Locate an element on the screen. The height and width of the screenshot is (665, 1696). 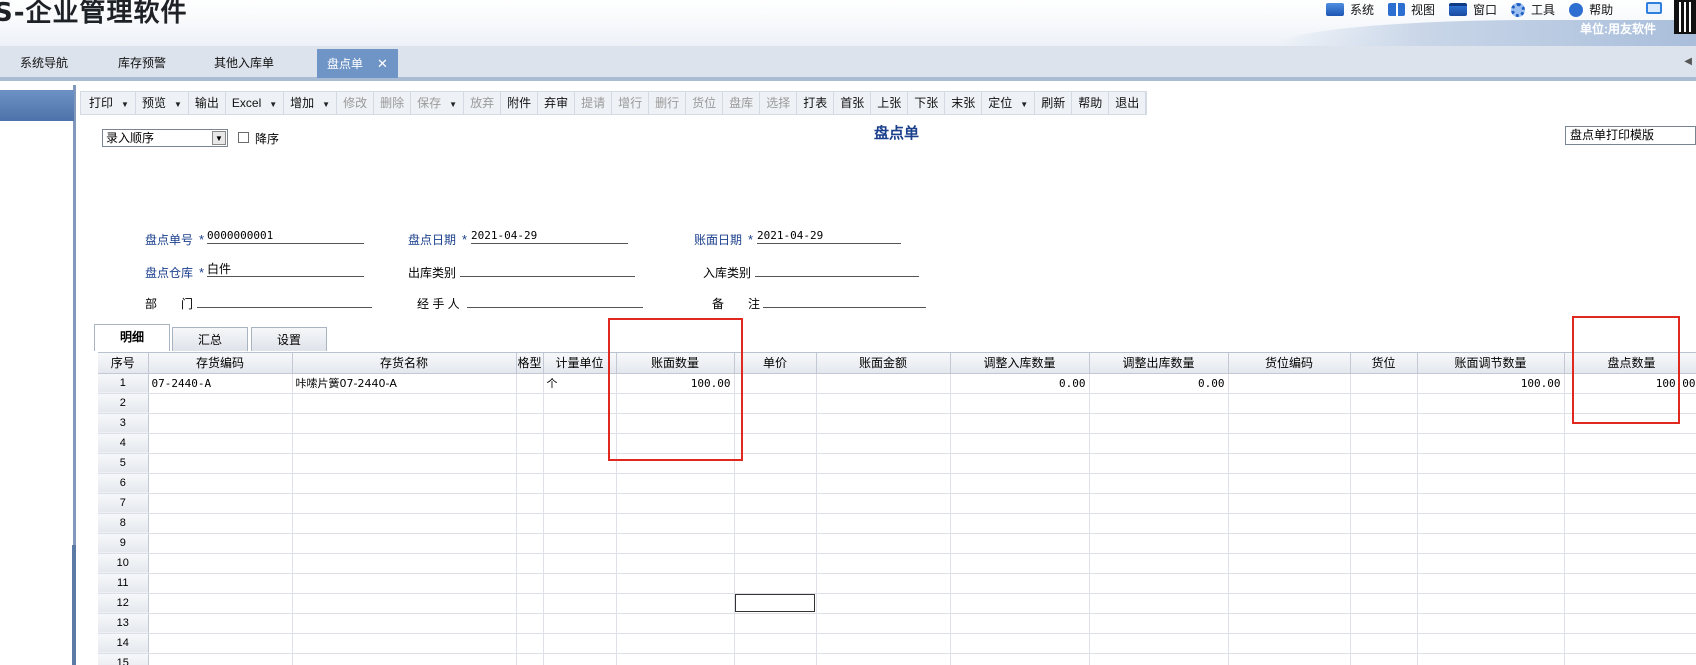
cell-unit: 个 is located at coordinates (580, 383).